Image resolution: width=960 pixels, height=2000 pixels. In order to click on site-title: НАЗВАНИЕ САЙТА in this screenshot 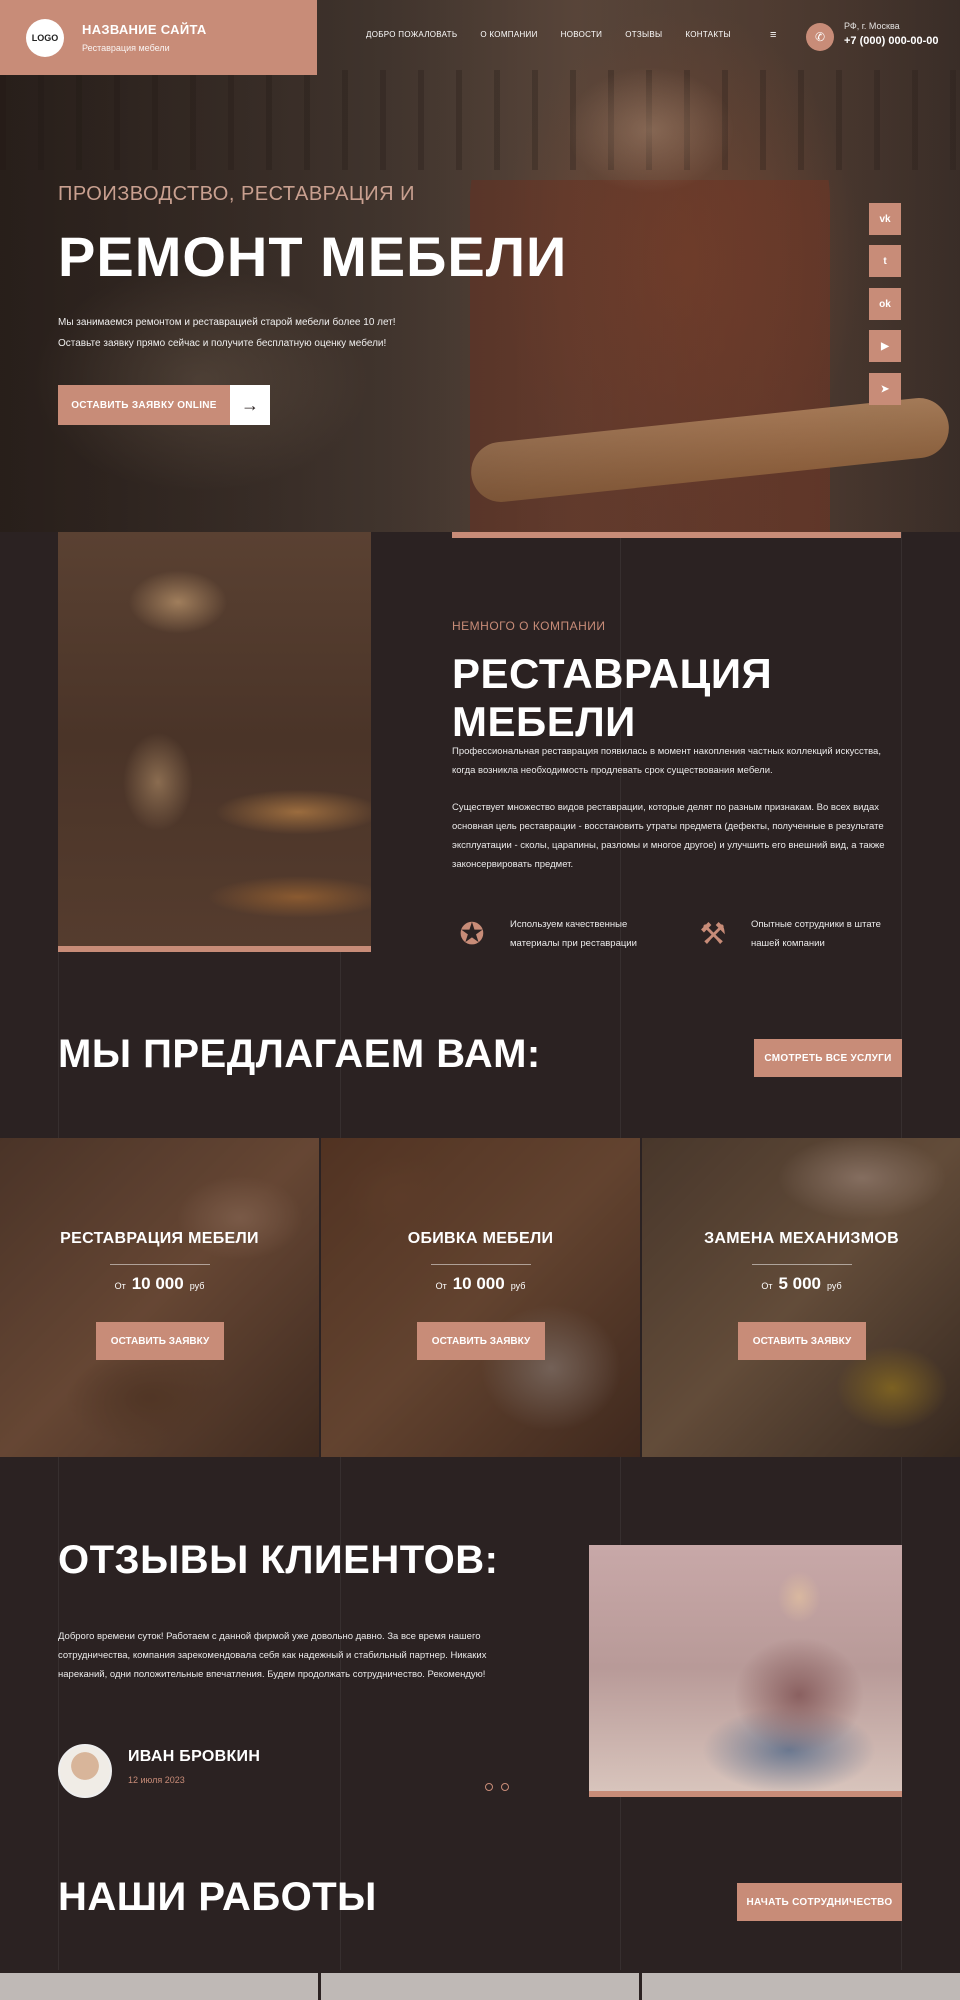, I will do `click(144, 29)`.